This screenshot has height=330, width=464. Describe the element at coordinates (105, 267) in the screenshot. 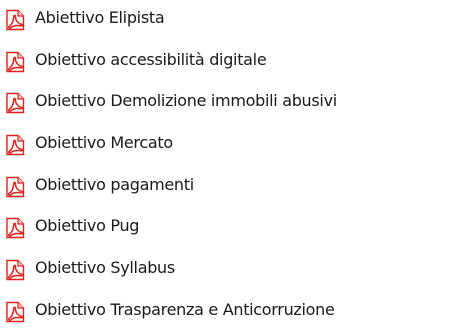

I see `file-name: Obiettivo Syllabus` at that location.